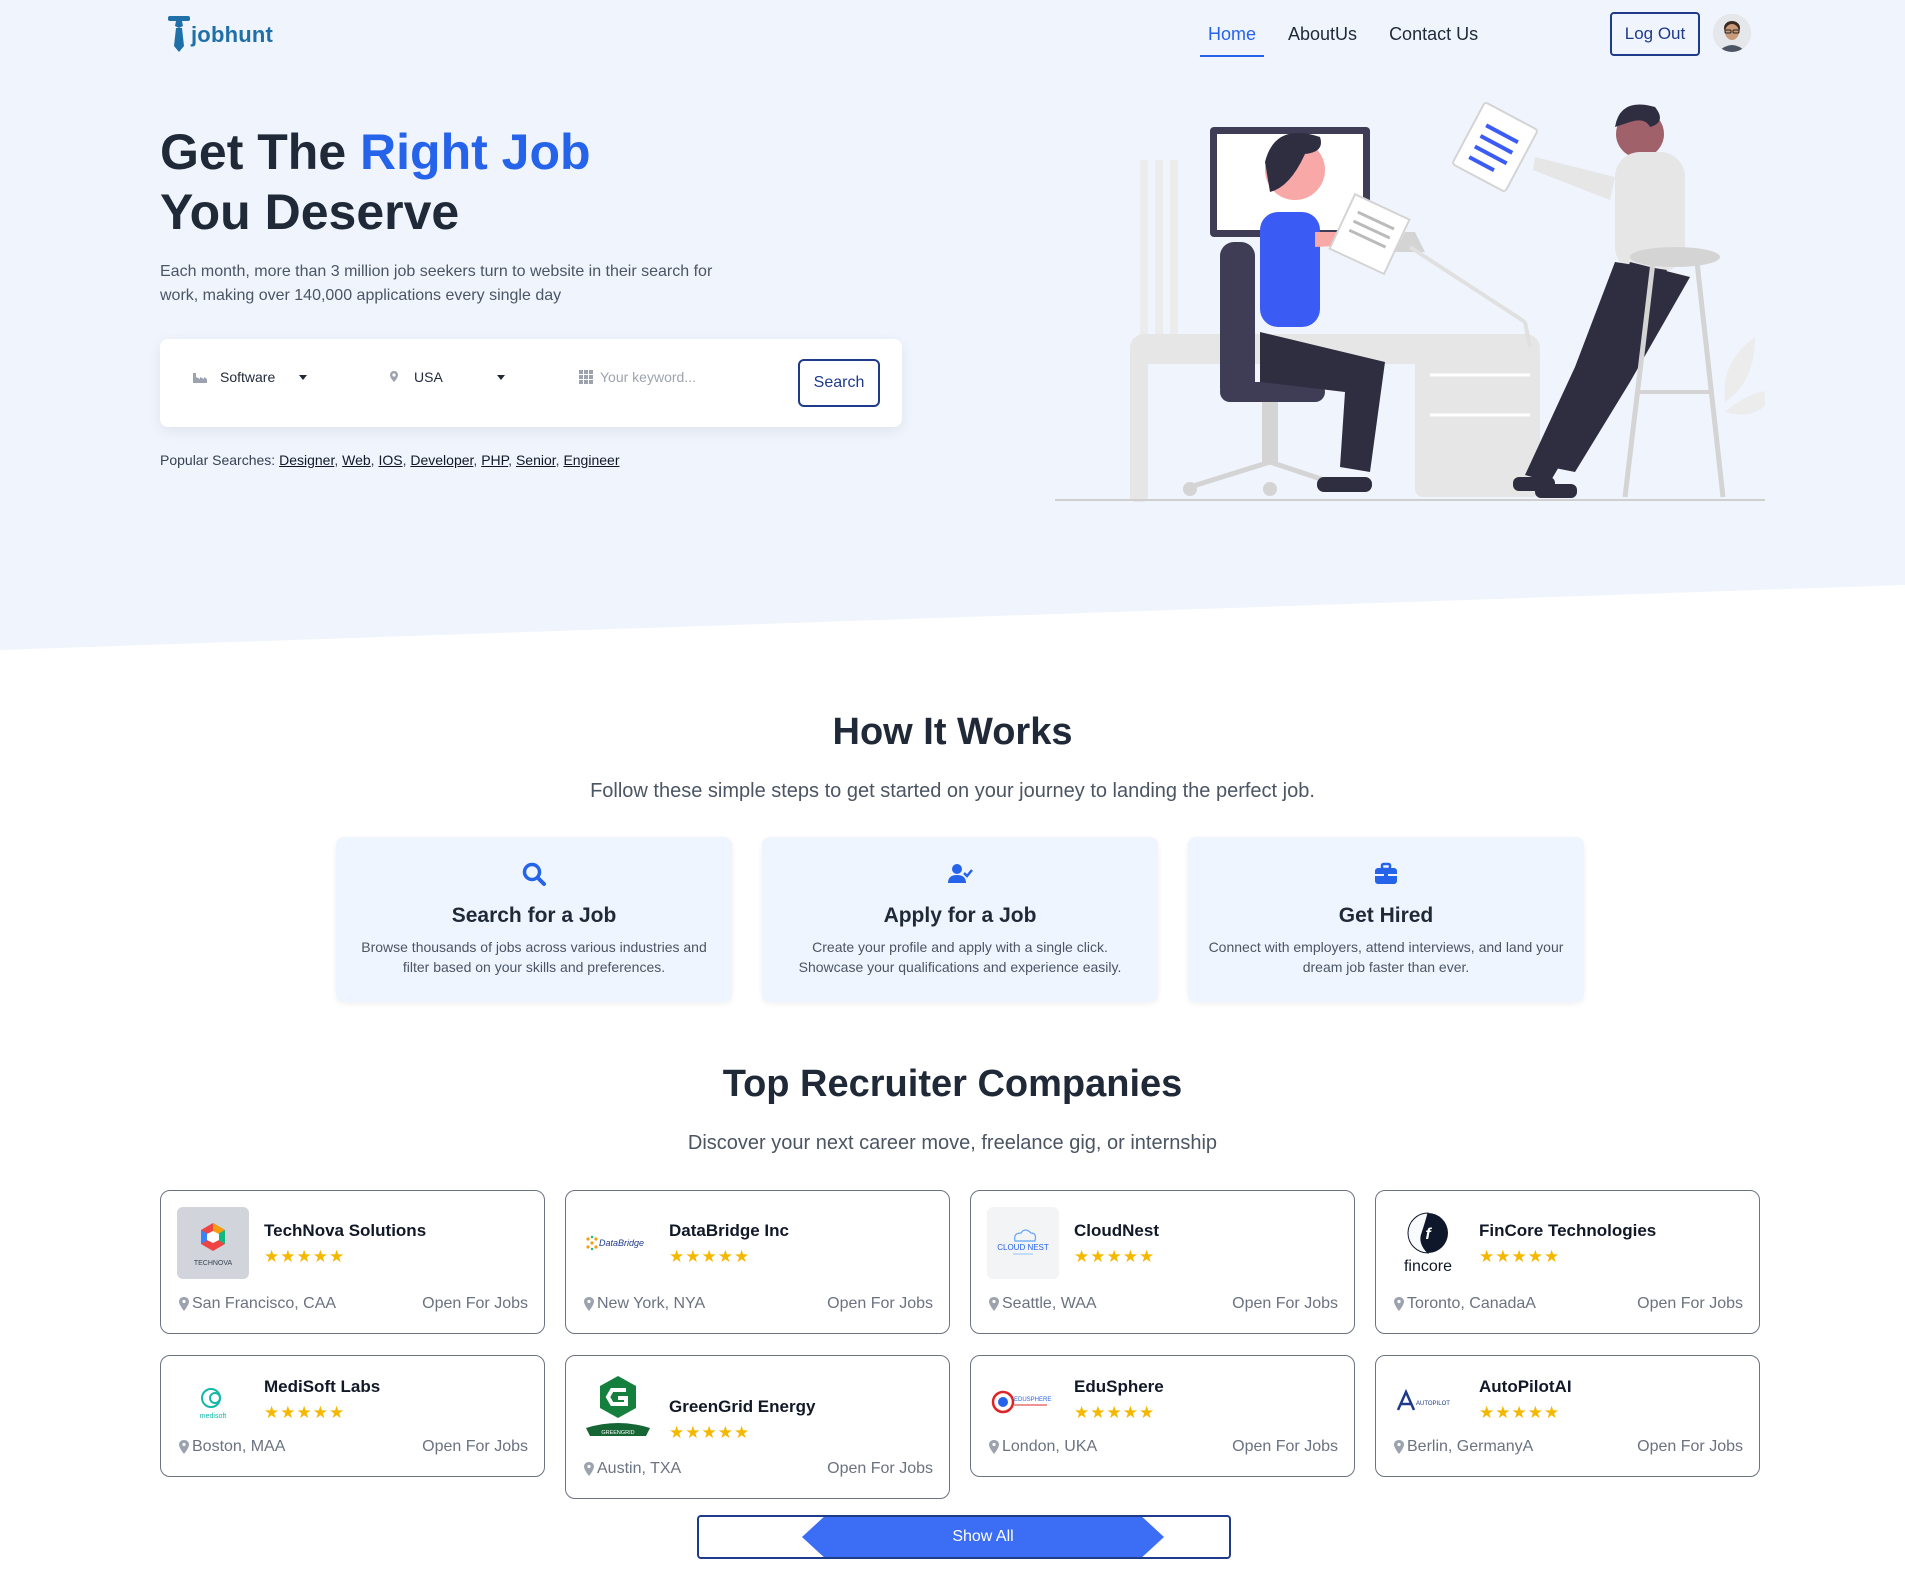  Describe the element at coordinates (200, 378) in the screenshot. I see `industry-icon` at that location.